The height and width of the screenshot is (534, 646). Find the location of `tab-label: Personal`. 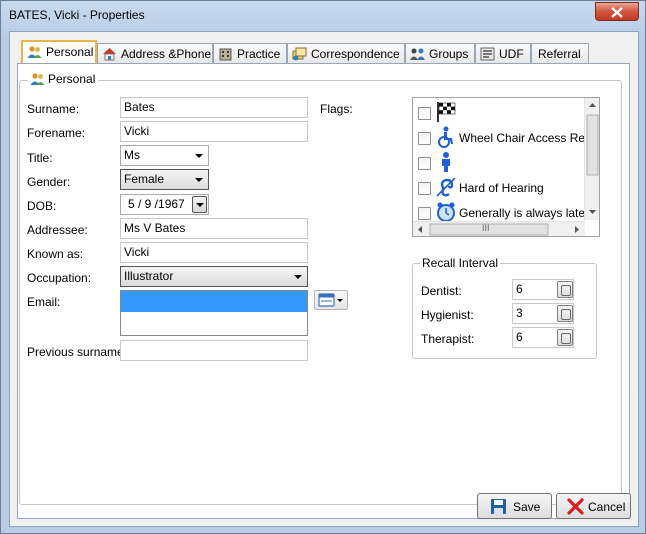

tab-label: Personal is located at coordinates (70, 52).